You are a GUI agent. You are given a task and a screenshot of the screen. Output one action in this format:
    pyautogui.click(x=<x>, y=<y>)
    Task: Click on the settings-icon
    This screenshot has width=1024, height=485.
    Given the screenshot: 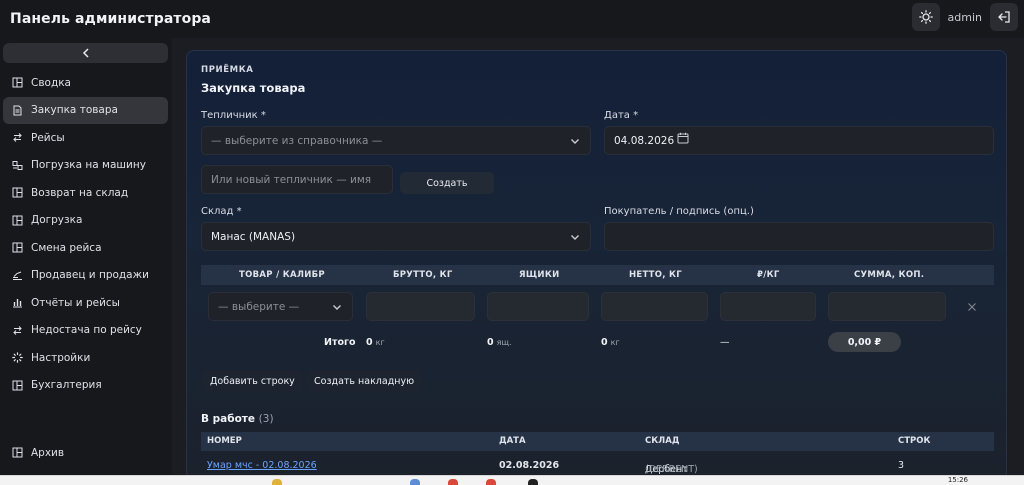 What is the action you would take?
    pyautogui.click(x=17, y=358)
    